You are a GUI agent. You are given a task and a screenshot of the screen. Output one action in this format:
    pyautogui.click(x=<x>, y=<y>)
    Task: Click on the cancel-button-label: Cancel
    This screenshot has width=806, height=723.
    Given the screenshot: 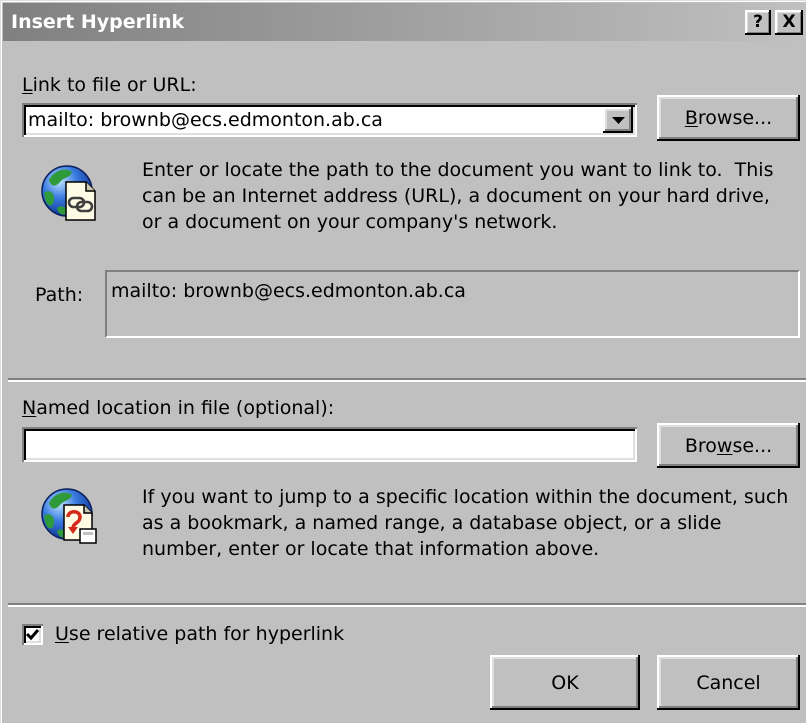 What is the action you would take?
    pyautogui.click(x=728, y=682)
    